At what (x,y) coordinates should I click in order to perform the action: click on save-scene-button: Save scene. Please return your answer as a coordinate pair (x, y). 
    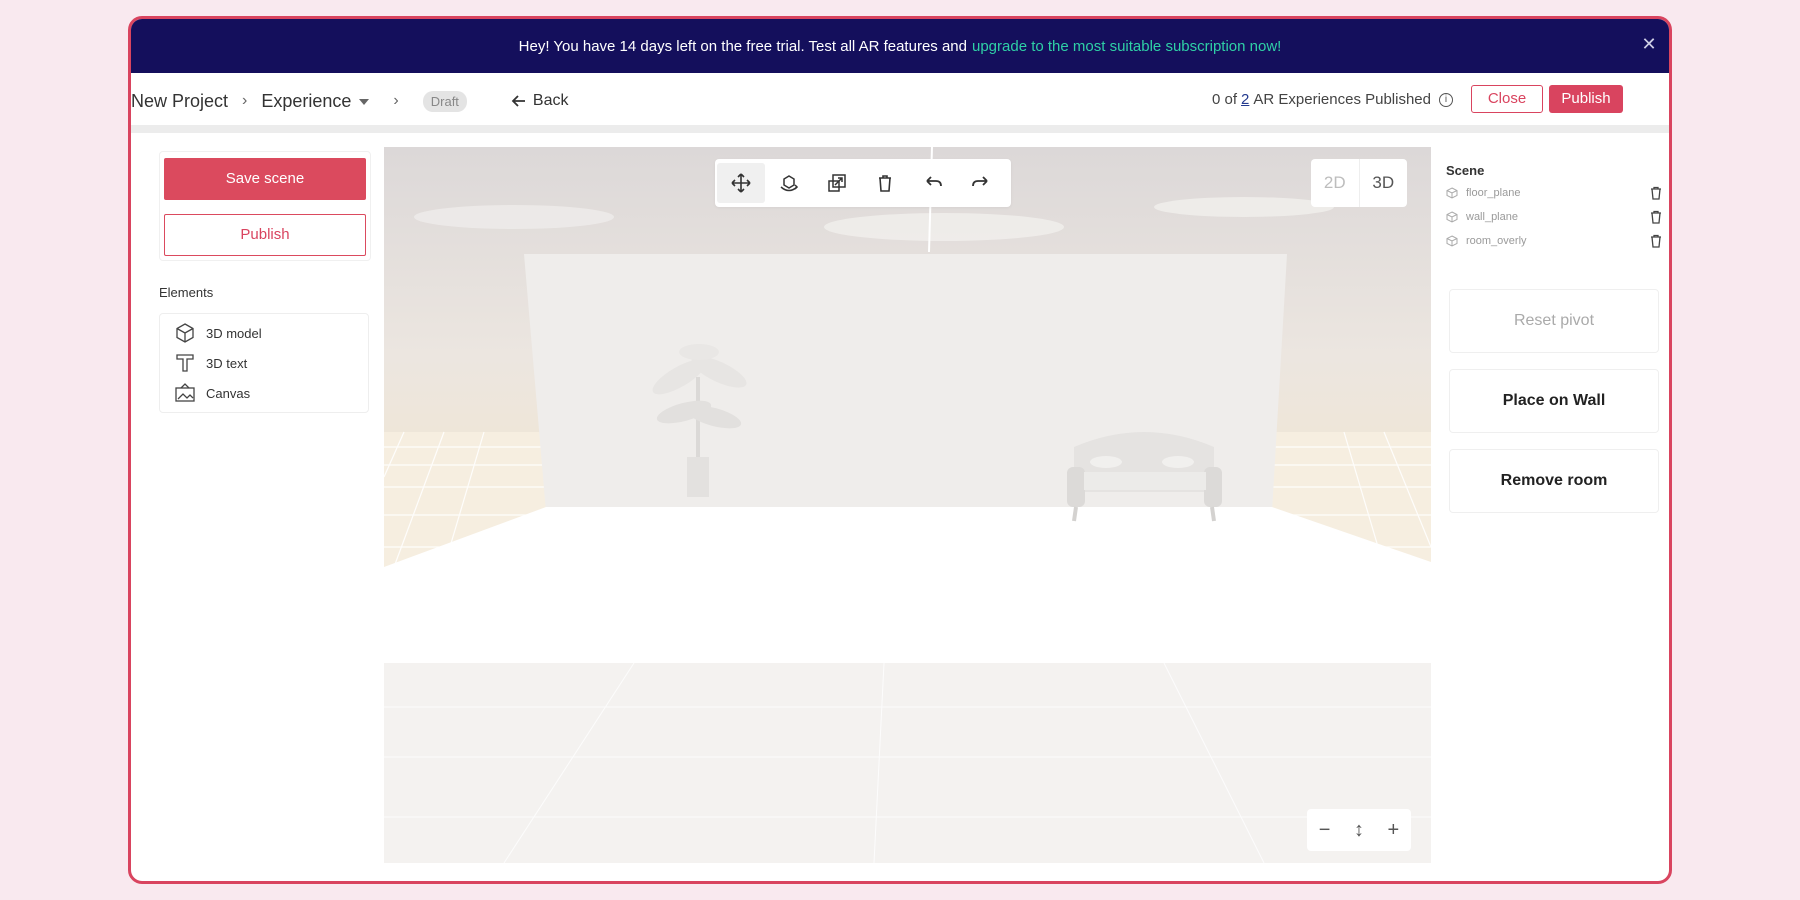
    Looking at the image, I should click on (265, 179).